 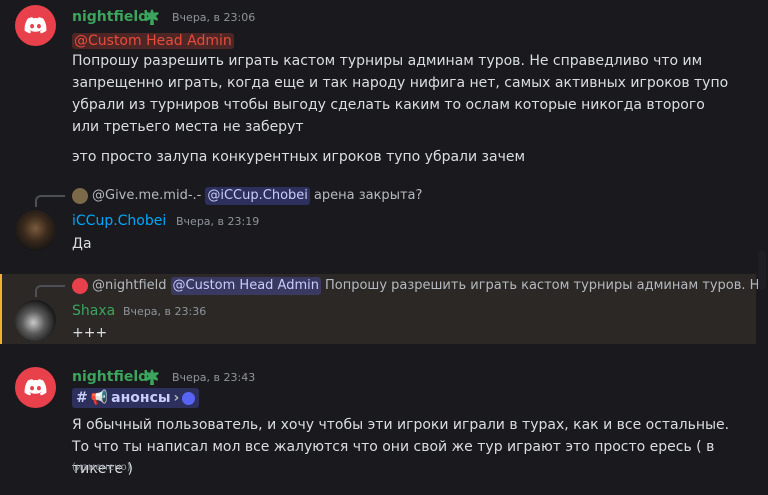 What do you see at coordinates (129, 286) in the screenshot?
I see `reply-author: @nightfield` at bounding box center [129, 286].